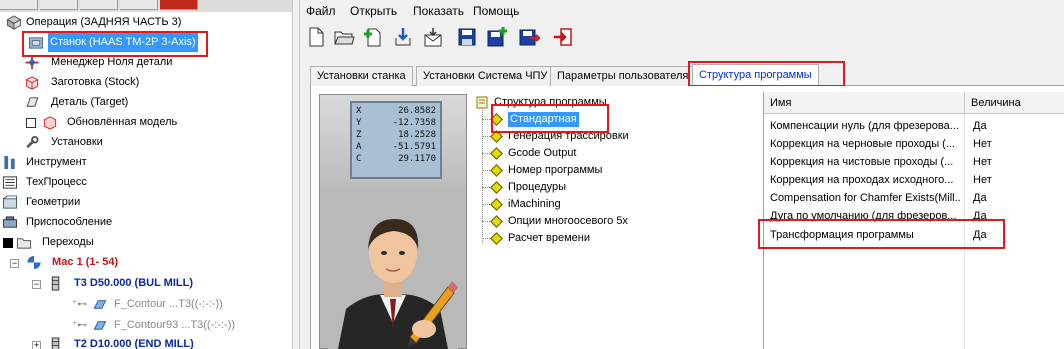 This screenshot has height=349, width=1064. Describe the element at coordinates (682, 38) in the screenshot. I see `toolbar` at that location.